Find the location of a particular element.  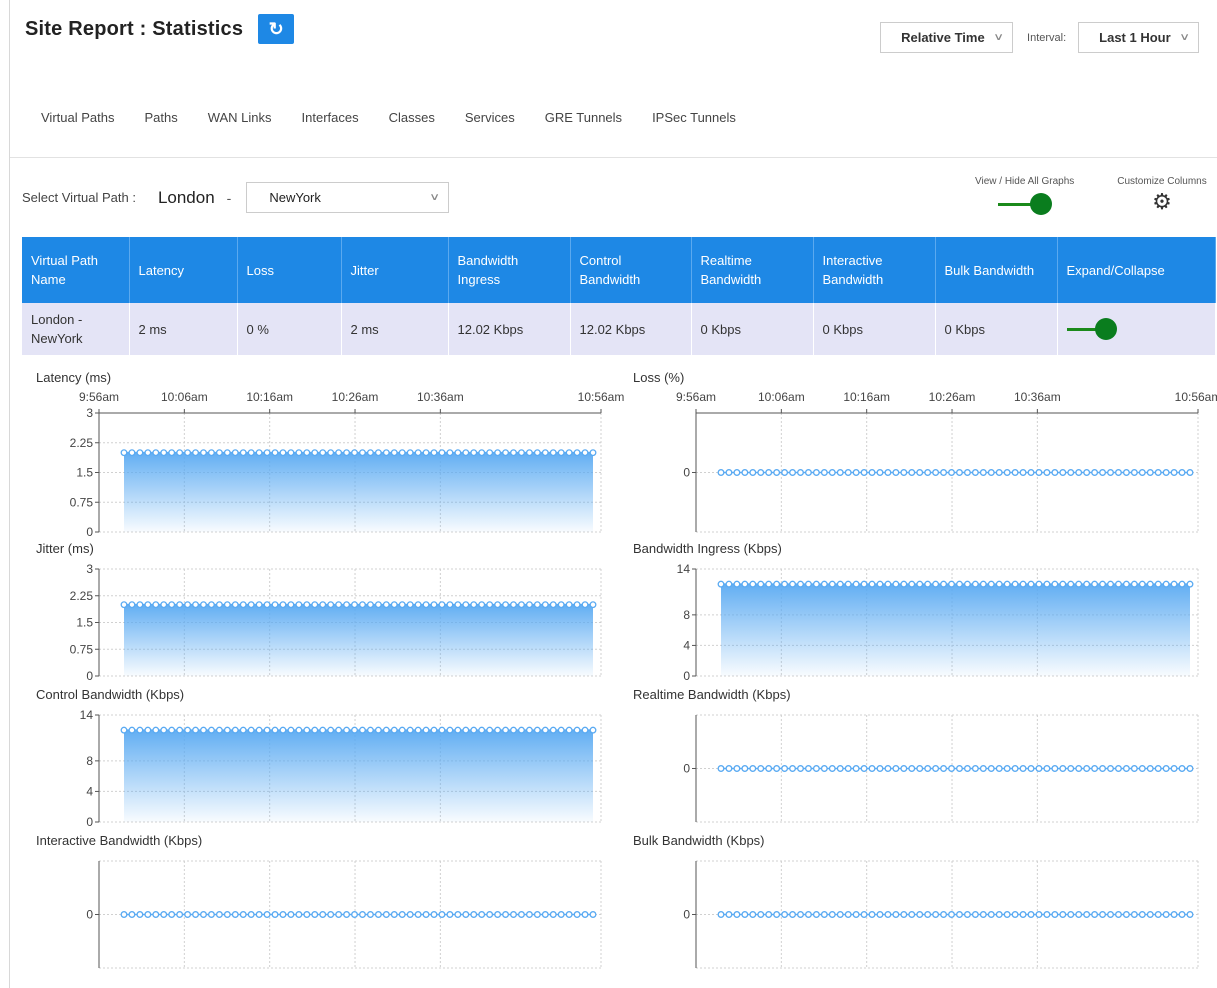

expand-collapse-toggle is located at coordinates (1091, 329).